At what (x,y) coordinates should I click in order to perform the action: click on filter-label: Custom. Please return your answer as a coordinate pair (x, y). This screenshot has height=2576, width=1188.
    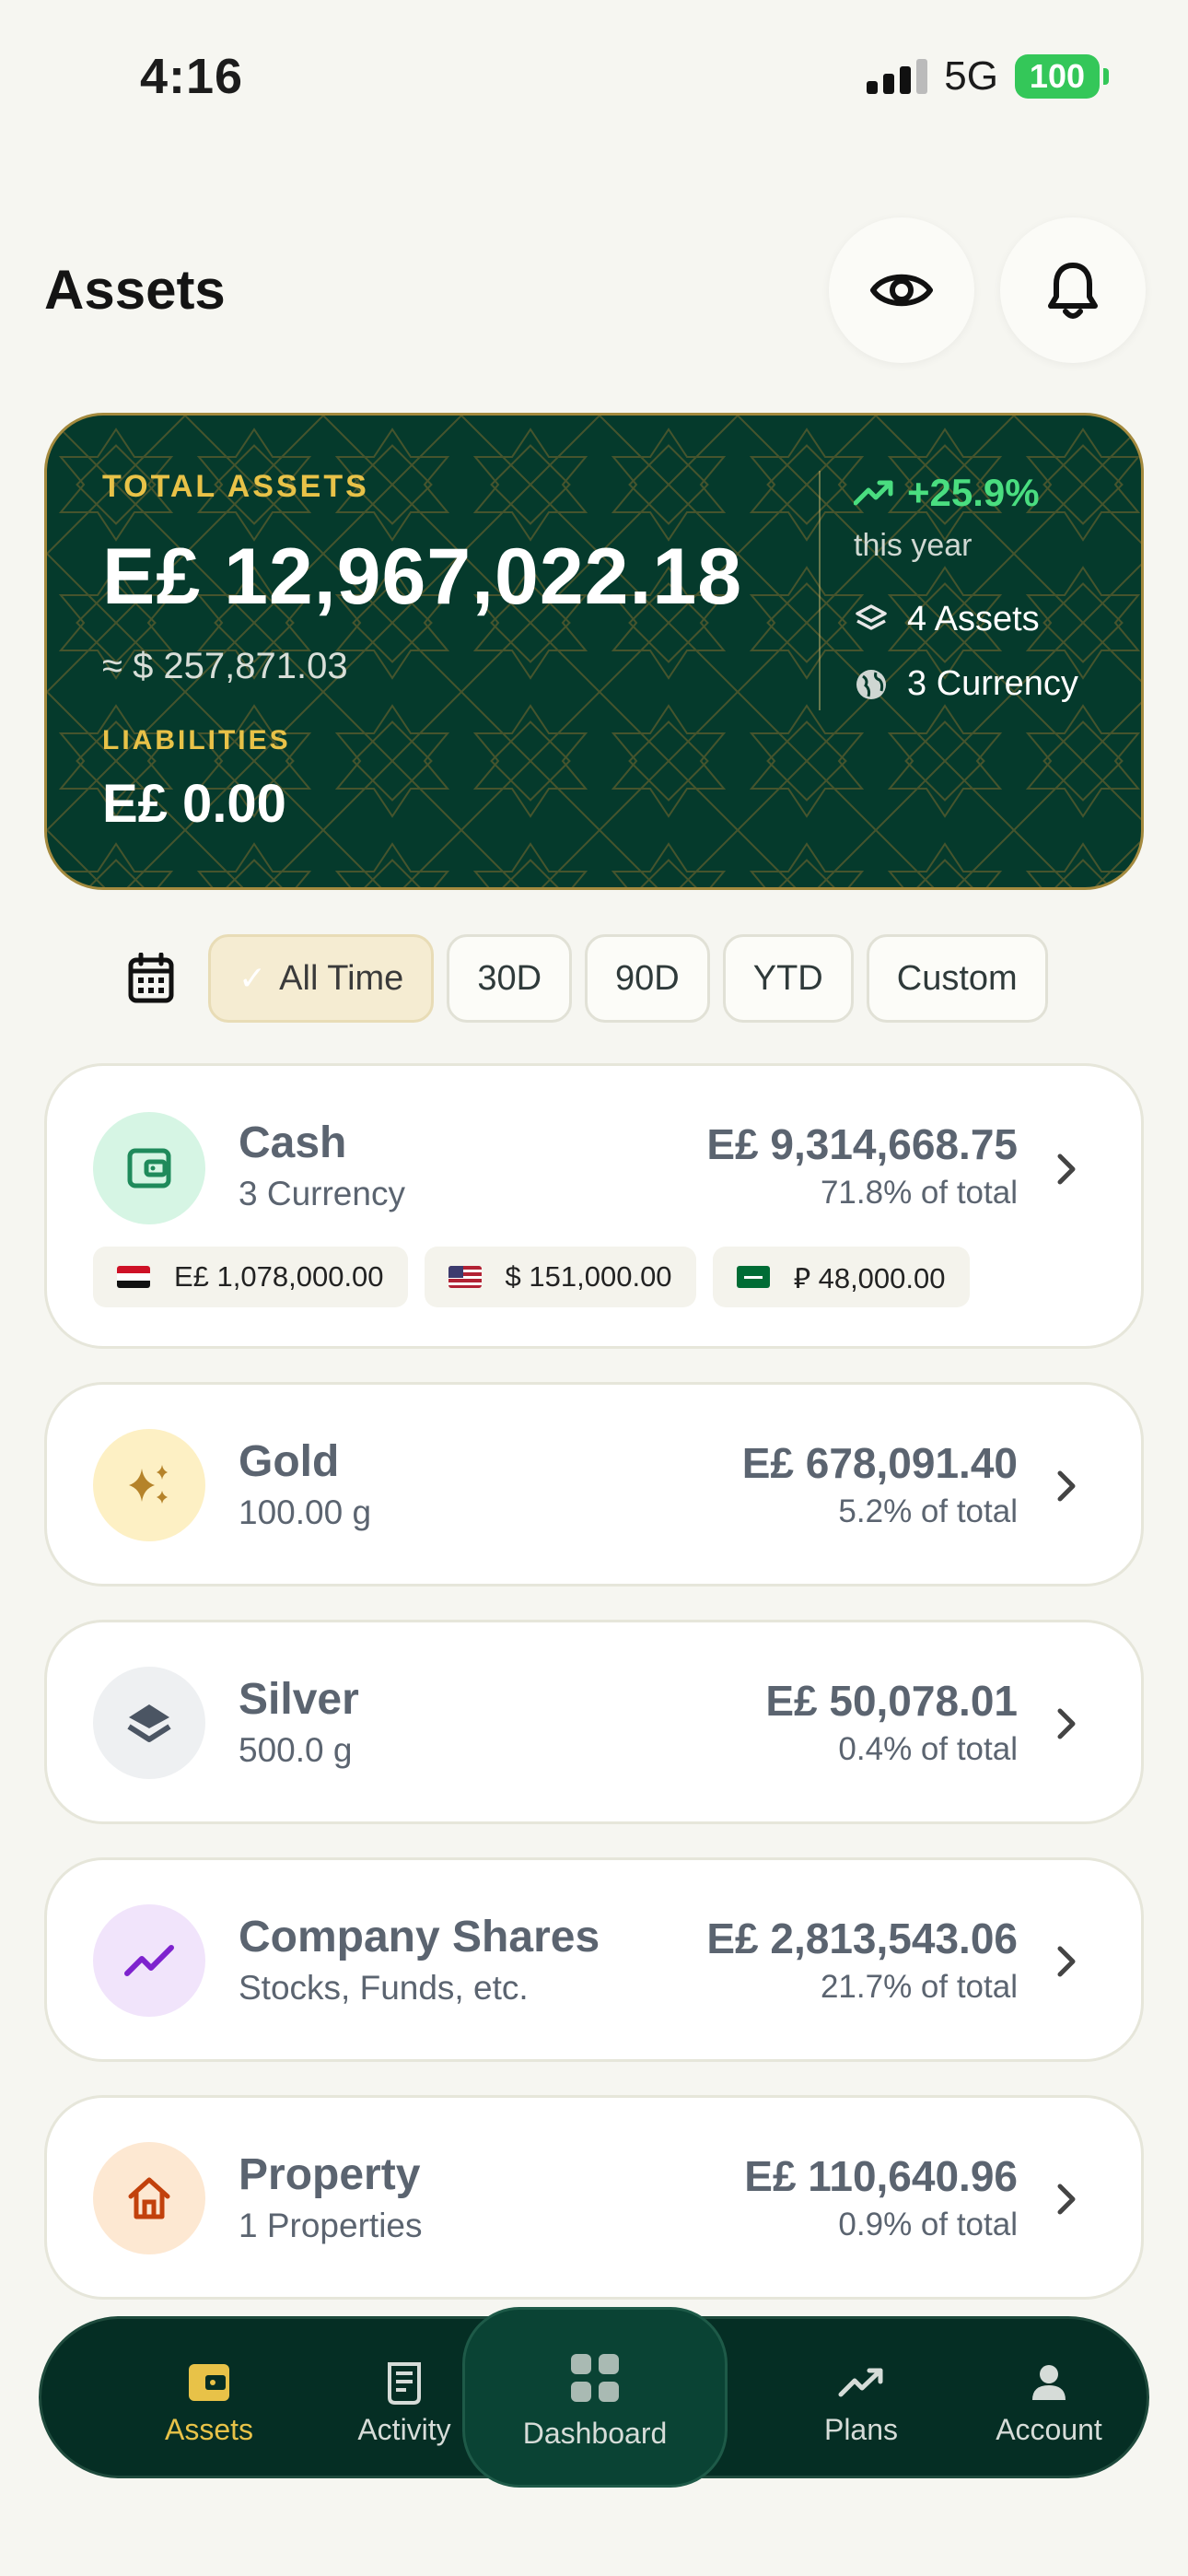
    Looking at the image, I should click on (957, 978).